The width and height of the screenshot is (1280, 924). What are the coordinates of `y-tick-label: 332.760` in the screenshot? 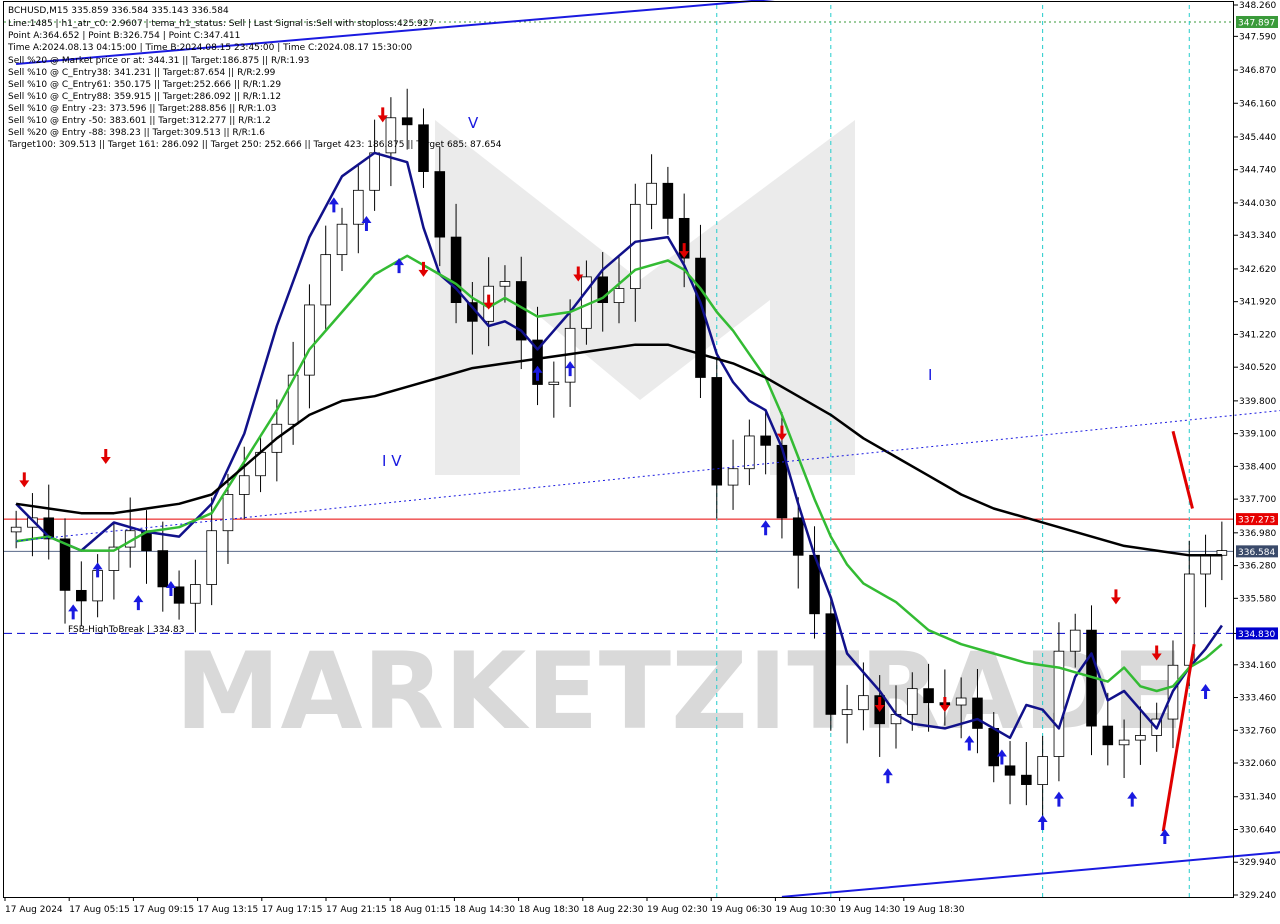 It's located at (1257, 731).